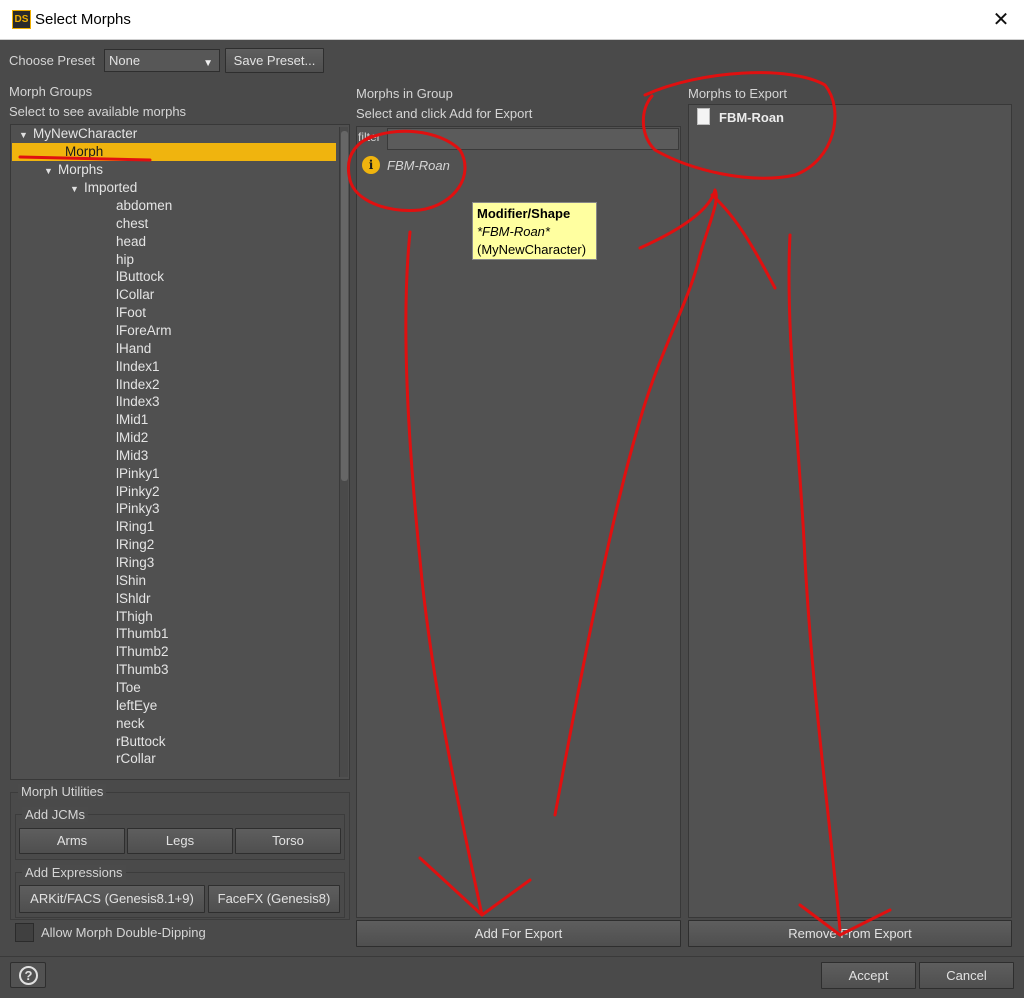 The image size is (1024, 998). Describe the element at coordinates (138, 385) in the screenshot. I see `tree-item: lIndex2` at that location.